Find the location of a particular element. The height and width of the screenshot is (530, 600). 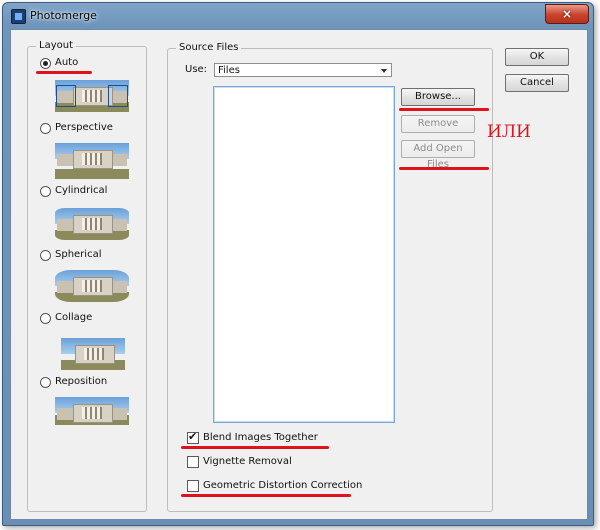

reposition-preview-image is located at coordinates (92, 411).